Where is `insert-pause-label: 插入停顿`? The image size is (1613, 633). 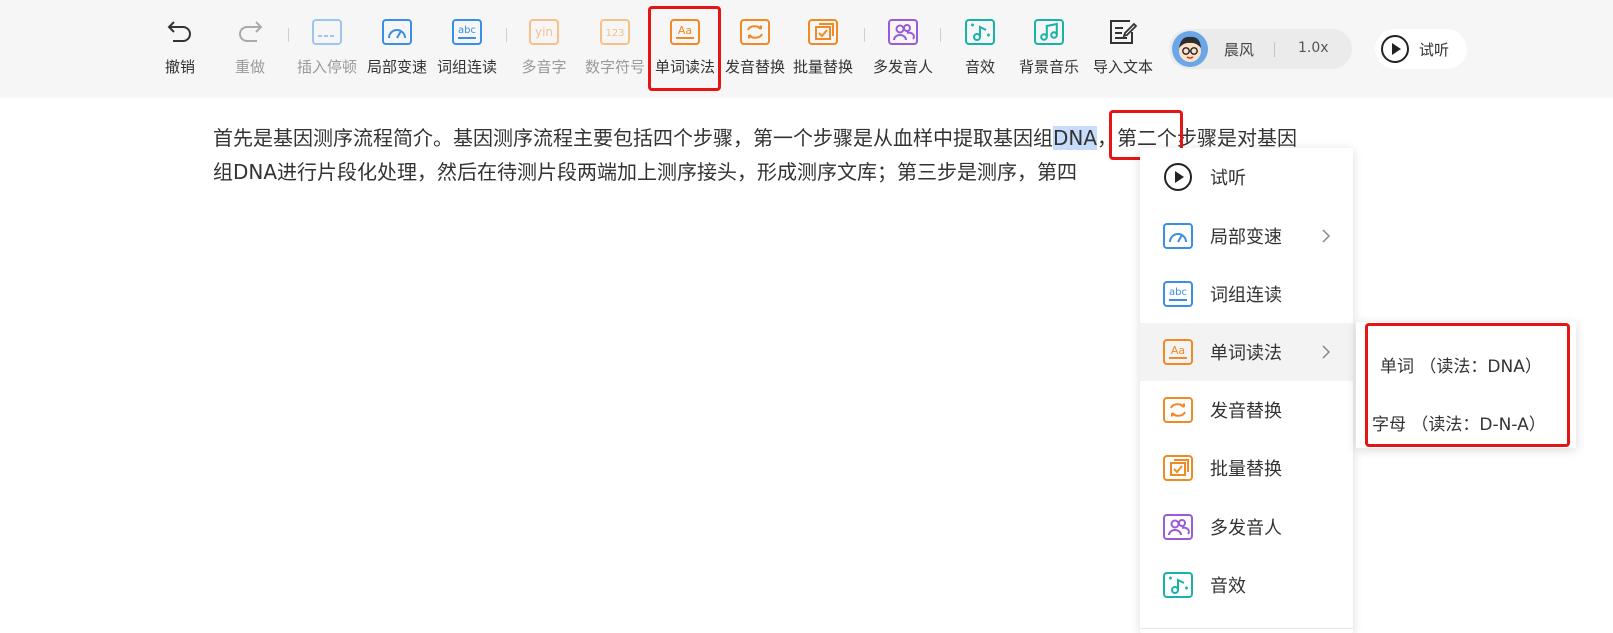
insert-pause-label: 插入停顿 is located at coordinates (326, 67).